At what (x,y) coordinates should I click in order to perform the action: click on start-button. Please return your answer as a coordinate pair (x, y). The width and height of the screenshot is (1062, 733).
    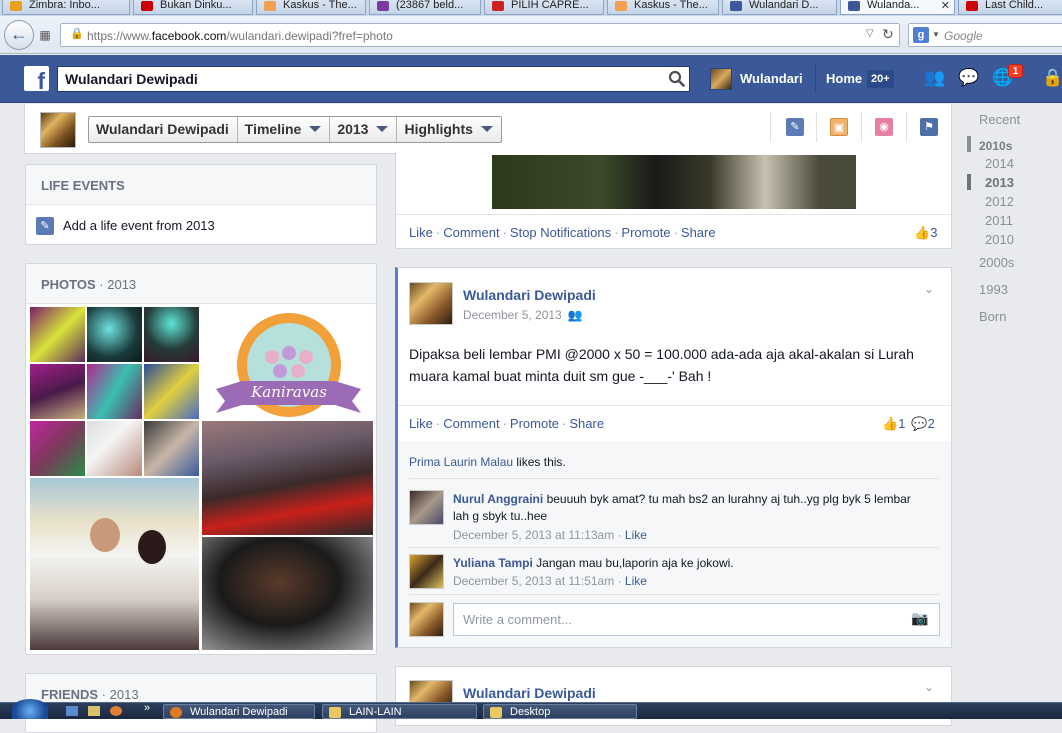
    Looking at the image, I should click on (30, 709).